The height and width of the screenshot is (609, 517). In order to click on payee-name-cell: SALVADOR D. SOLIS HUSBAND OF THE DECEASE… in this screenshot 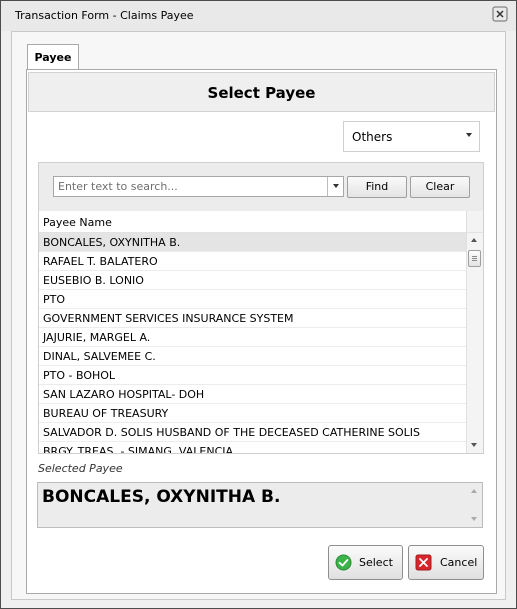, I will do `click(232, 432)`.